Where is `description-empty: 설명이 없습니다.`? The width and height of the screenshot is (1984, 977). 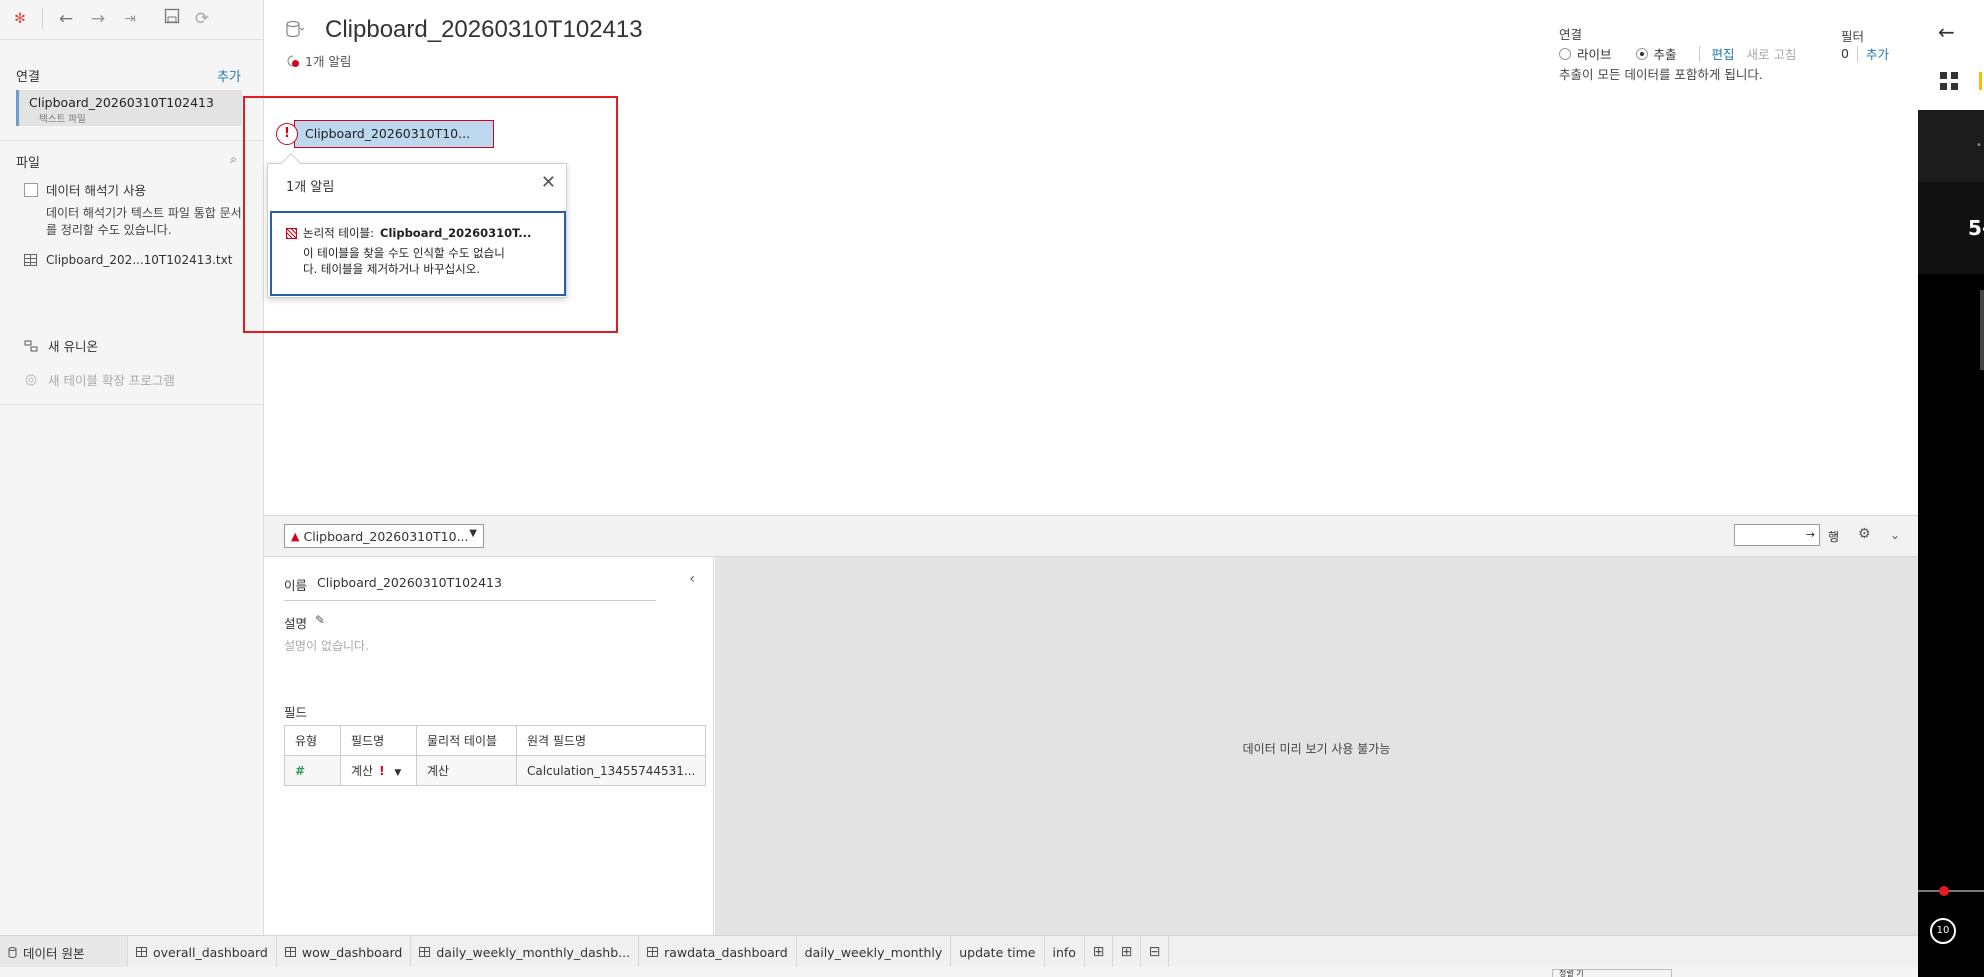
description-empty: 설명이 없습니다. is located at coordinates (326, 646).